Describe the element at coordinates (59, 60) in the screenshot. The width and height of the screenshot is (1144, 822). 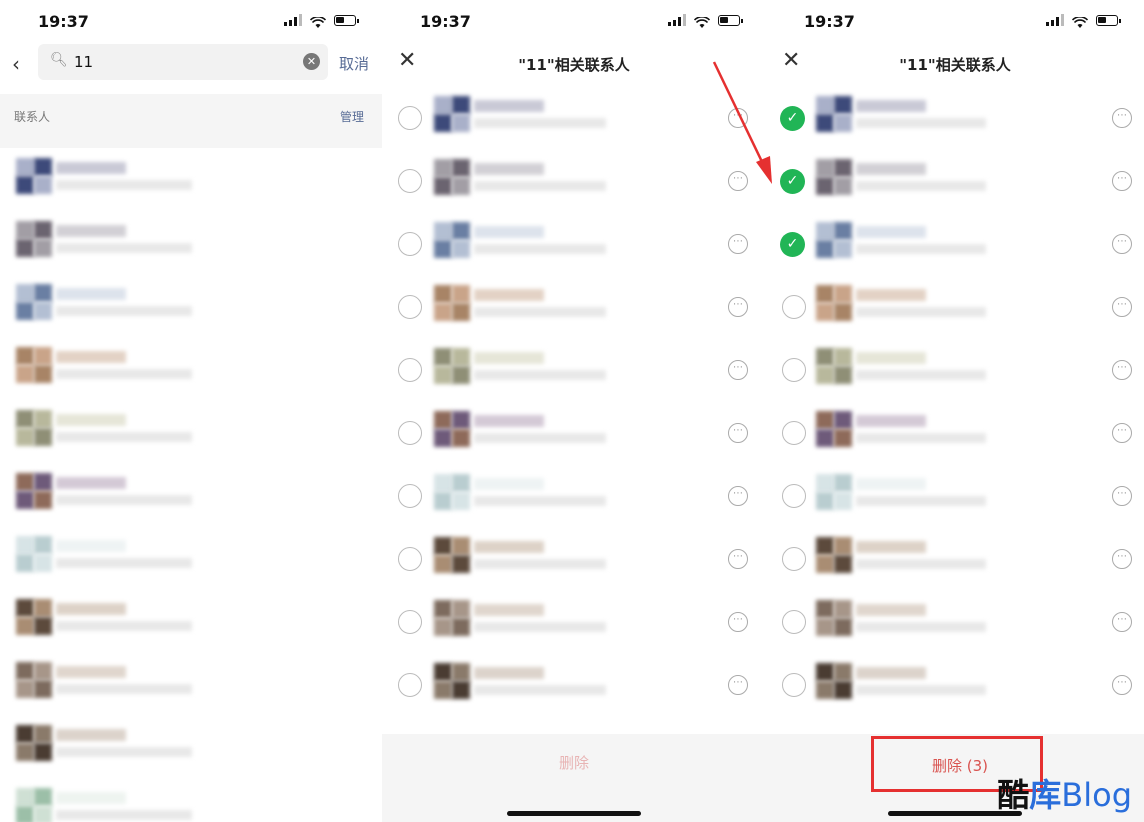
I see `search-icon: 🔍︎` at that location.